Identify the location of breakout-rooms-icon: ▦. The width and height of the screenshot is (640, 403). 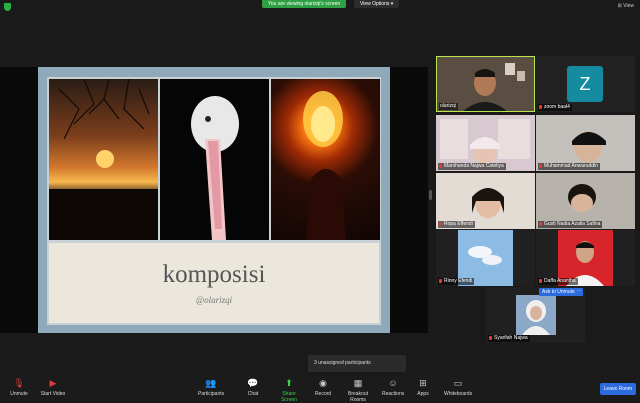
(358, 383).